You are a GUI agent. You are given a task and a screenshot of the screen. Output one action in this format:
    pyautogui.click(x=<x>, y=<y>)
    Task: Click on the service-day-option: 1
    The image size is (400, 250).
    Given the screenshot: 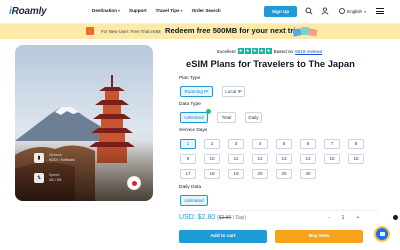 What is the action you would take?
    pyautogui.click(x=188, y=144)
    